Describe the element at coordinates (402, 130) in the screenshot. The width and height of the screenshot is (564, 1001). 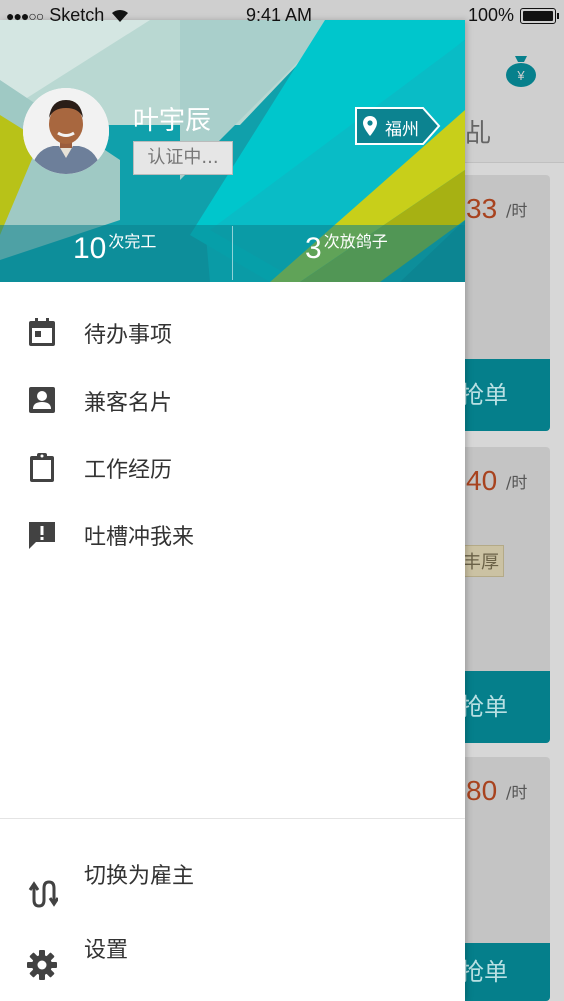
I see `city-name: 福州` at that location.